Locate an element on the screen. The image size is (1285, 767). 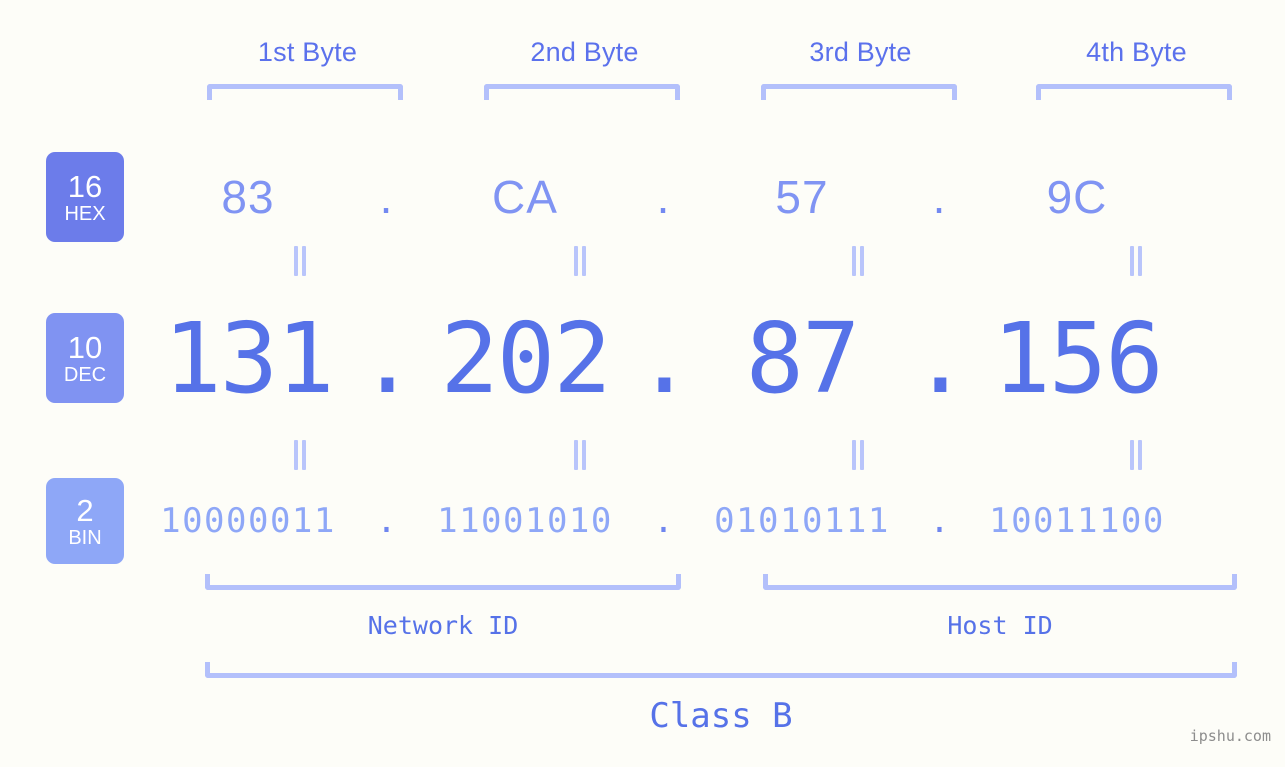
base-badge-hex: 16 HEX is located at coordinates (85, 197).